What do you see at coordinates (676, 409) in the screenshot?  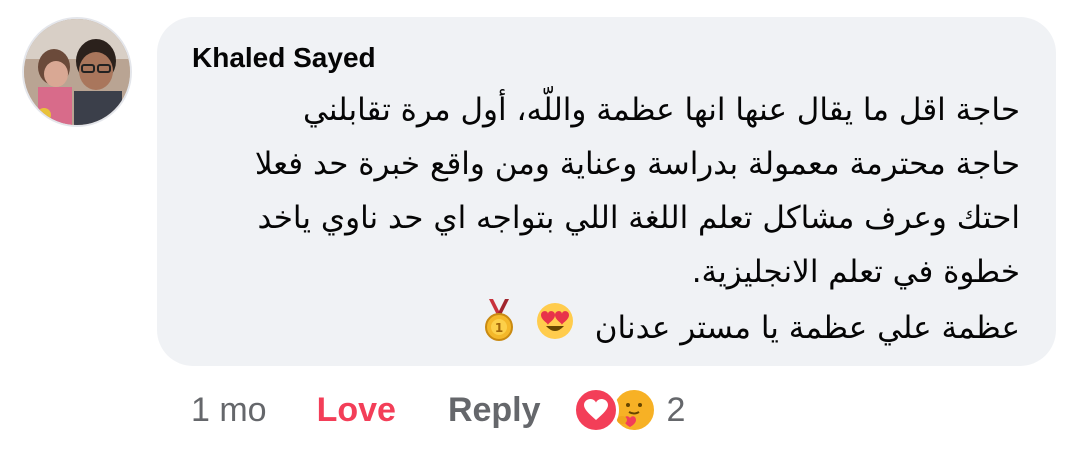 I see `reaction-count: 2` at bounding box center [676, 409].